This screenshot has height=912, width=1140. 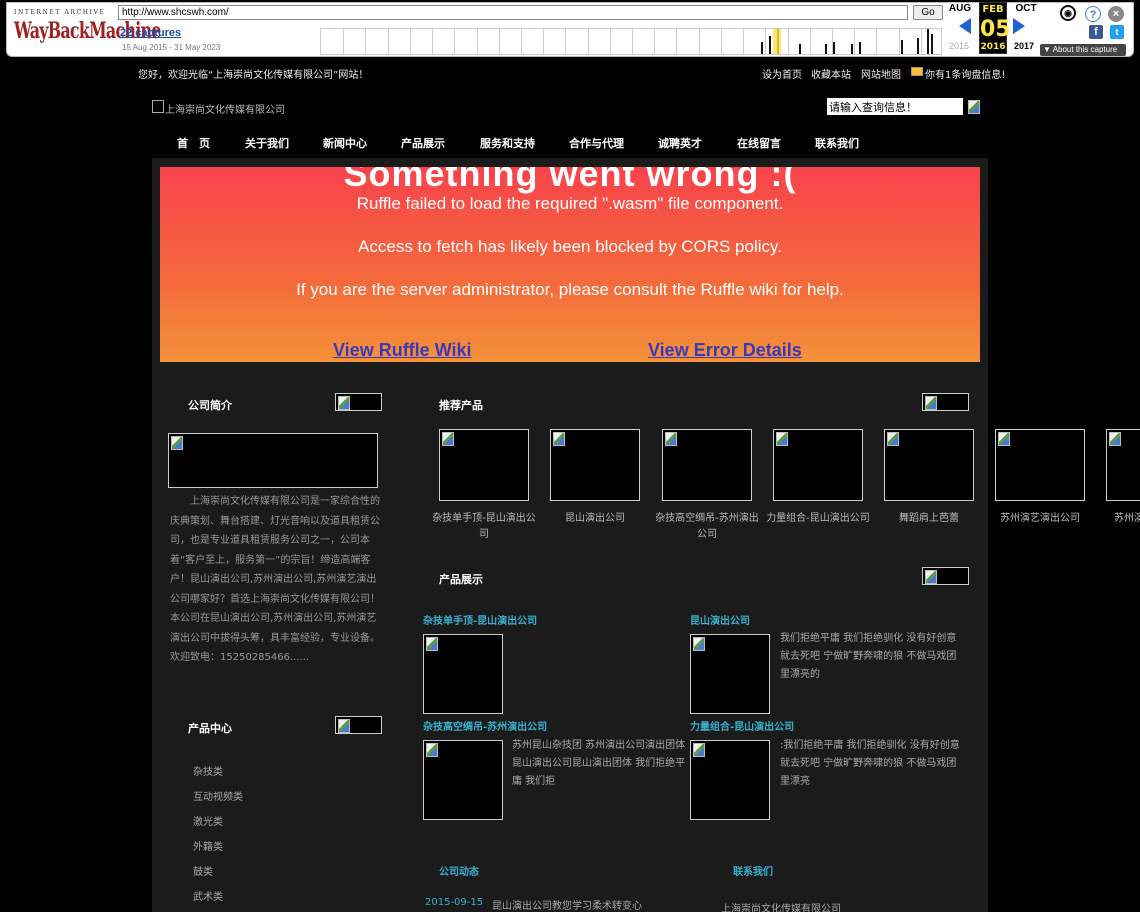 What do you see at coordinates (1019, 26) in the screenshot?
I see `next-capture-arrow-icon` at bounding box center [1019, 26].